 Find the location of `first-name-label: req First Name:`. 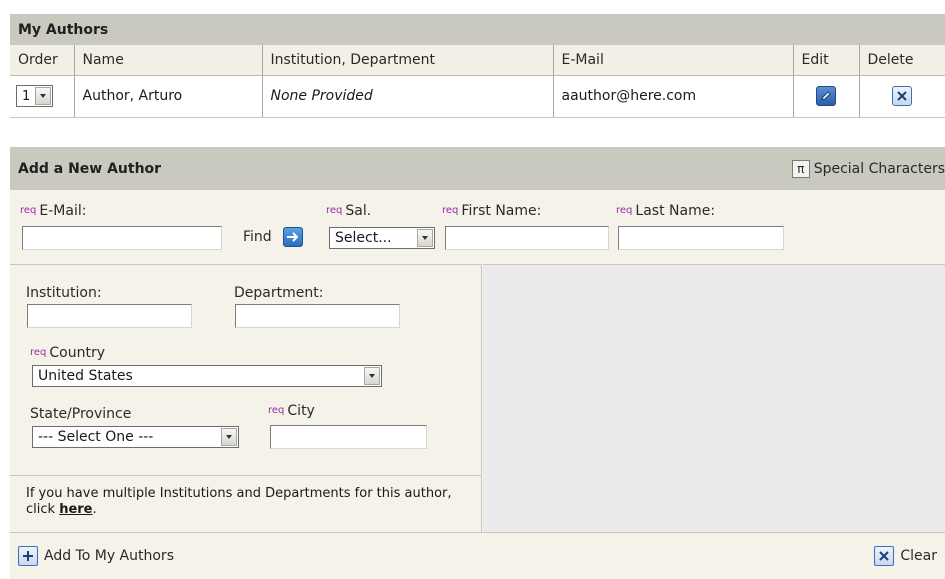

first-name-label: req First Name: is located at coordinates (492, 211).